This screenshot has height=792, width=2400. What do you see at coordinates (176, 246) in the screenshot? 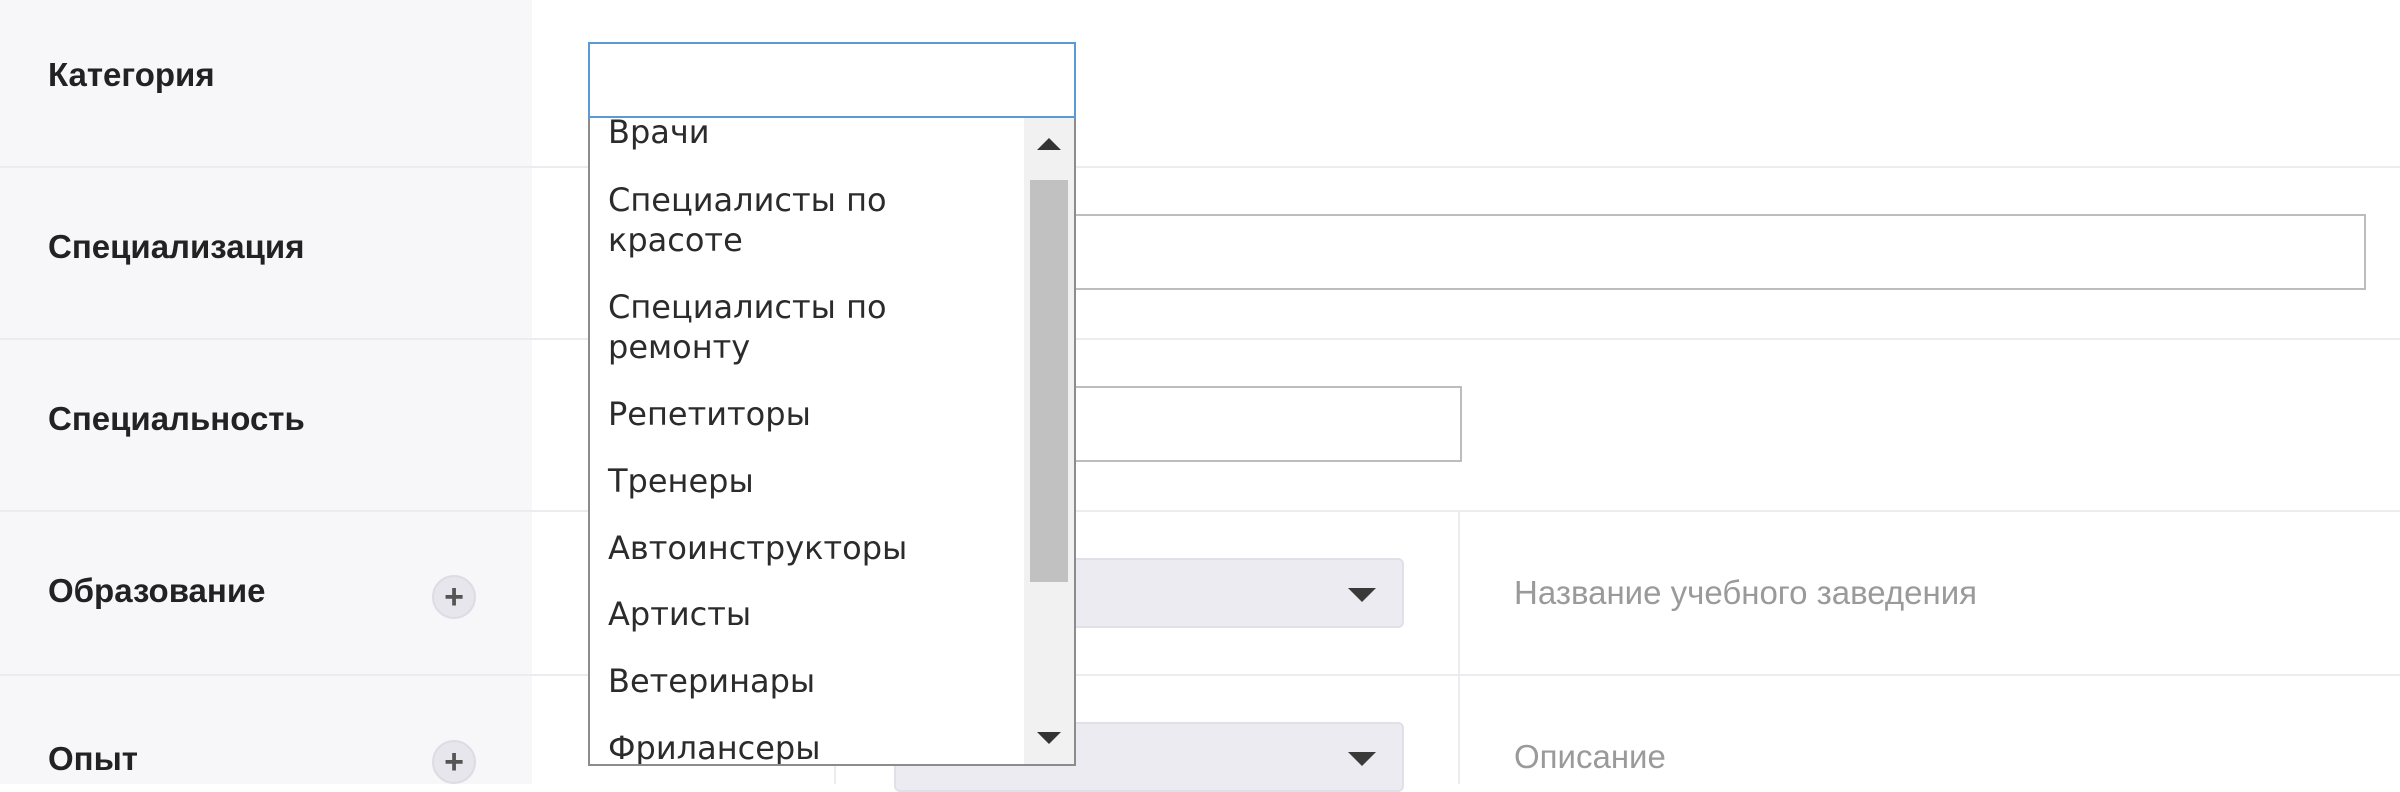
I see `row-label: Специализация` at bounding box center [176, 246].